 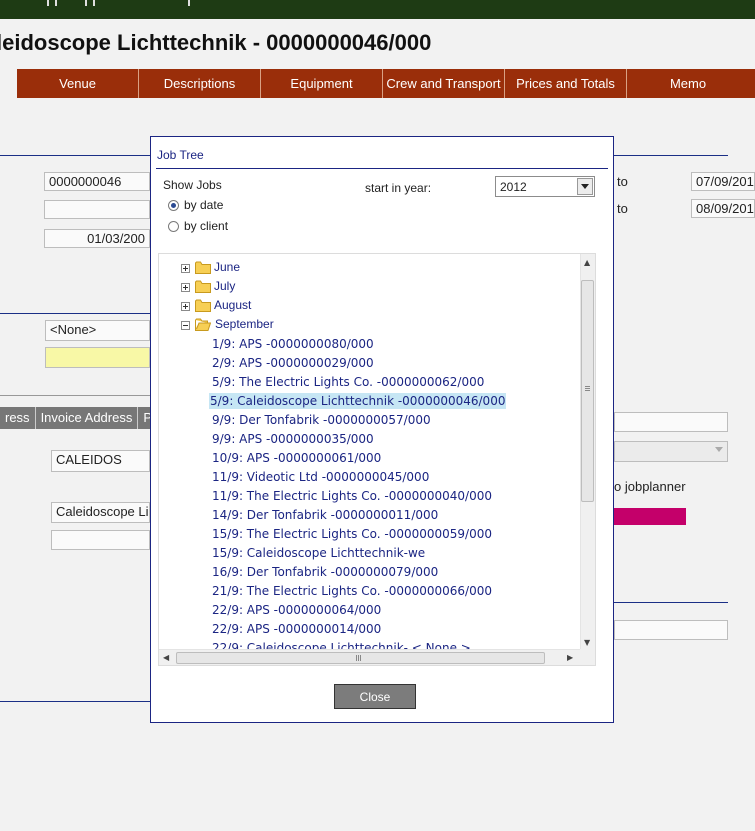 What do you see at coordinates (309, 305) in the screenshot?
I see `tree-node-august: August` at bounding box center [309, 305].